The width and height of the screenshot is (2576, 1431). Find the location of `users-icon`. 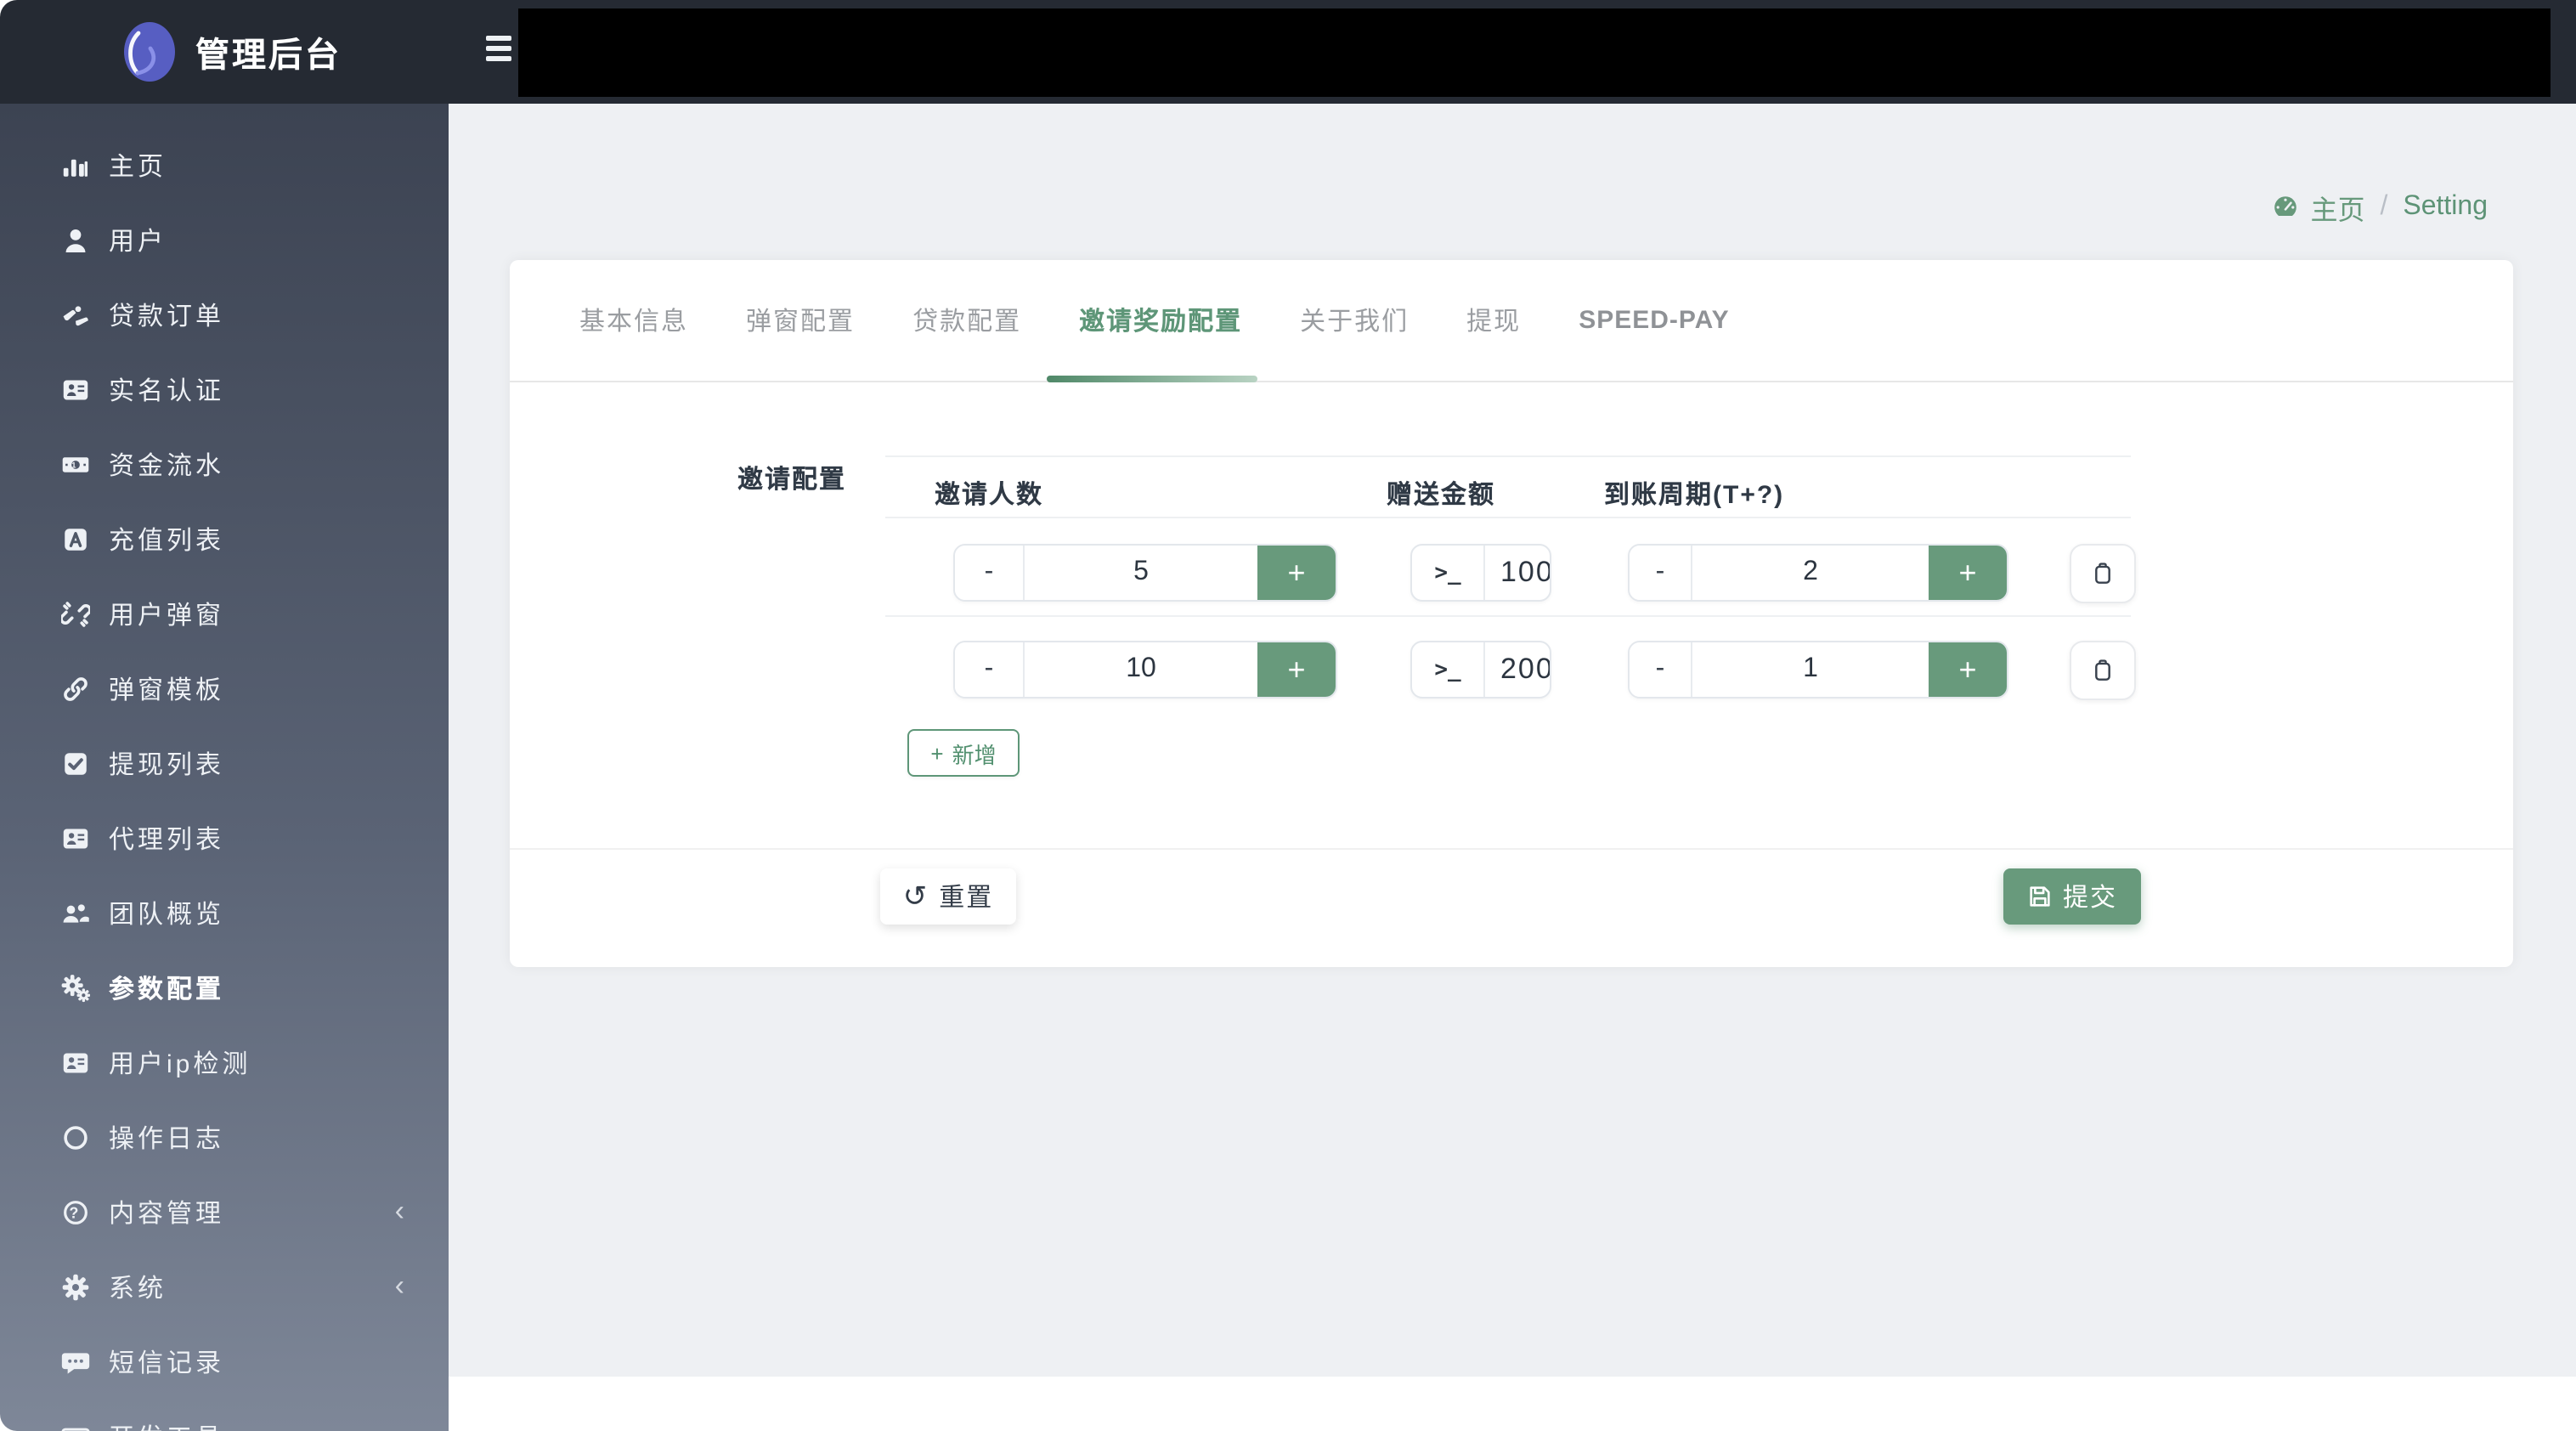

users-icon is located at coordinates (76, 912).